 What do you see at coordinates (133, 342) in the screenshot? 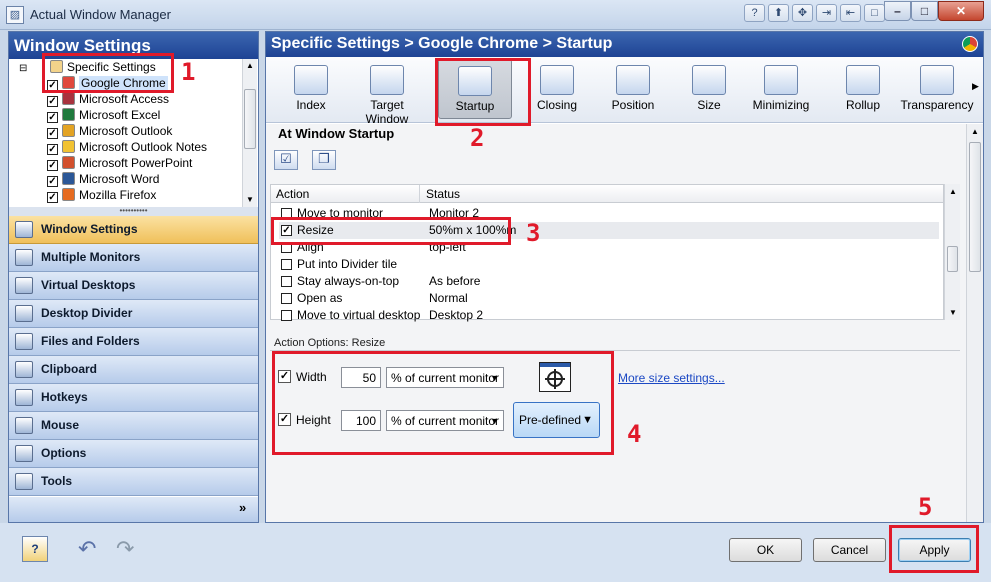
I see `nav-item: Files and Folders` at bounding box center [133, 342].